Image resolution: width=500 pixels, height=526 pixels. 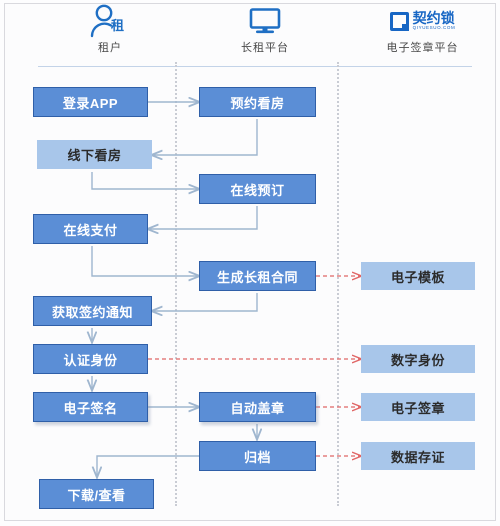 What do you see at coordinates (265, 21) in the screenshot?
I see `monitor-icon` at bounding box center [265, 21].